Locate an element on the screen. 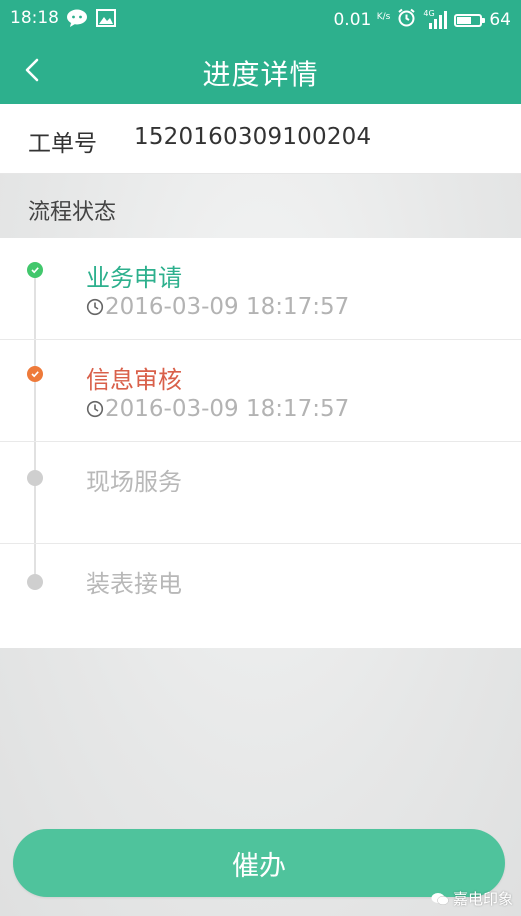  current-check-icon is located at coordinates (35, 374).